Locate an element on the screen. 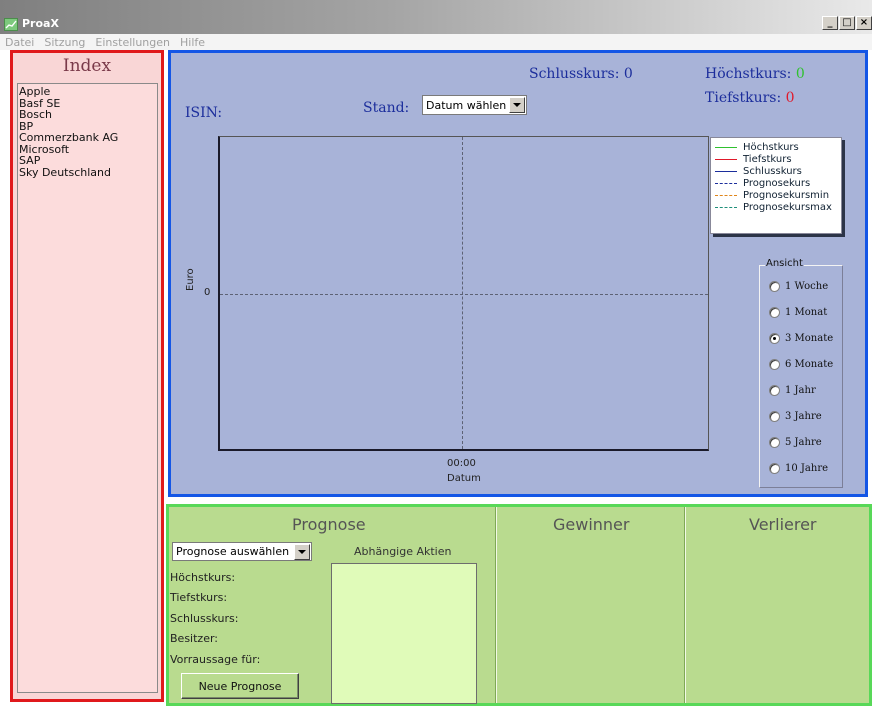  prognose-dropdown-value: Prognose auswählen is located at coordinates (233, 551).